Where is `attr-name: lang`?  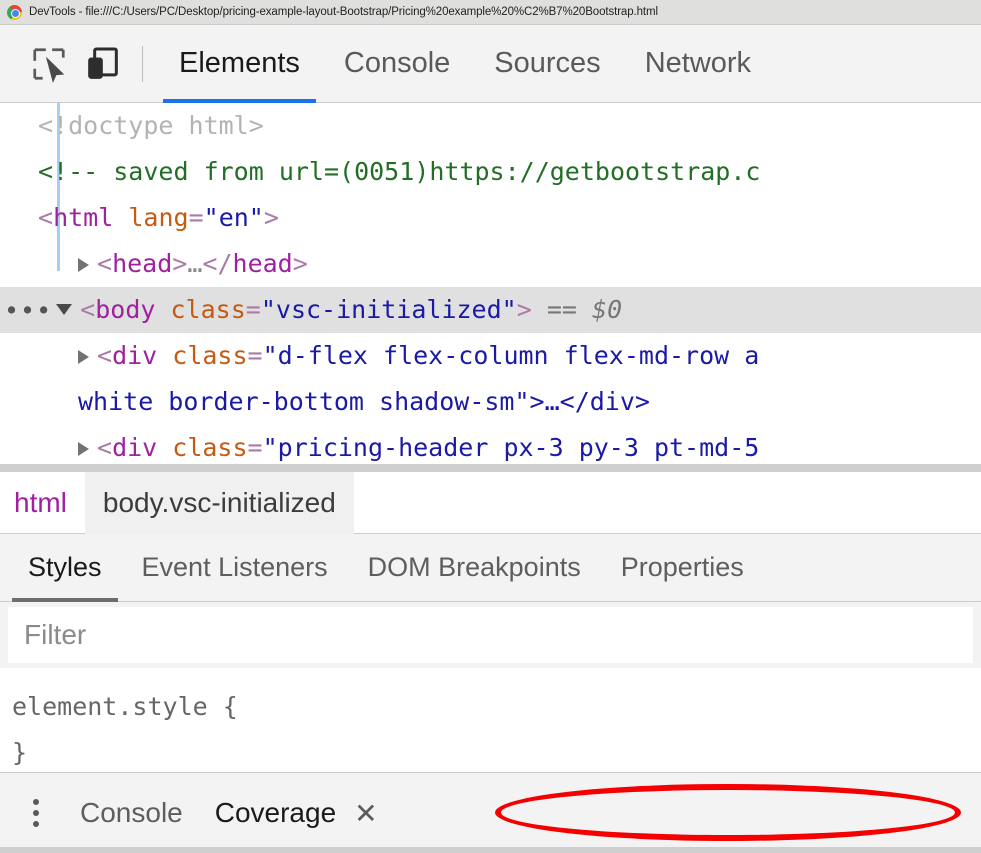
attr-name: lang is located at coordinates (158, 217).